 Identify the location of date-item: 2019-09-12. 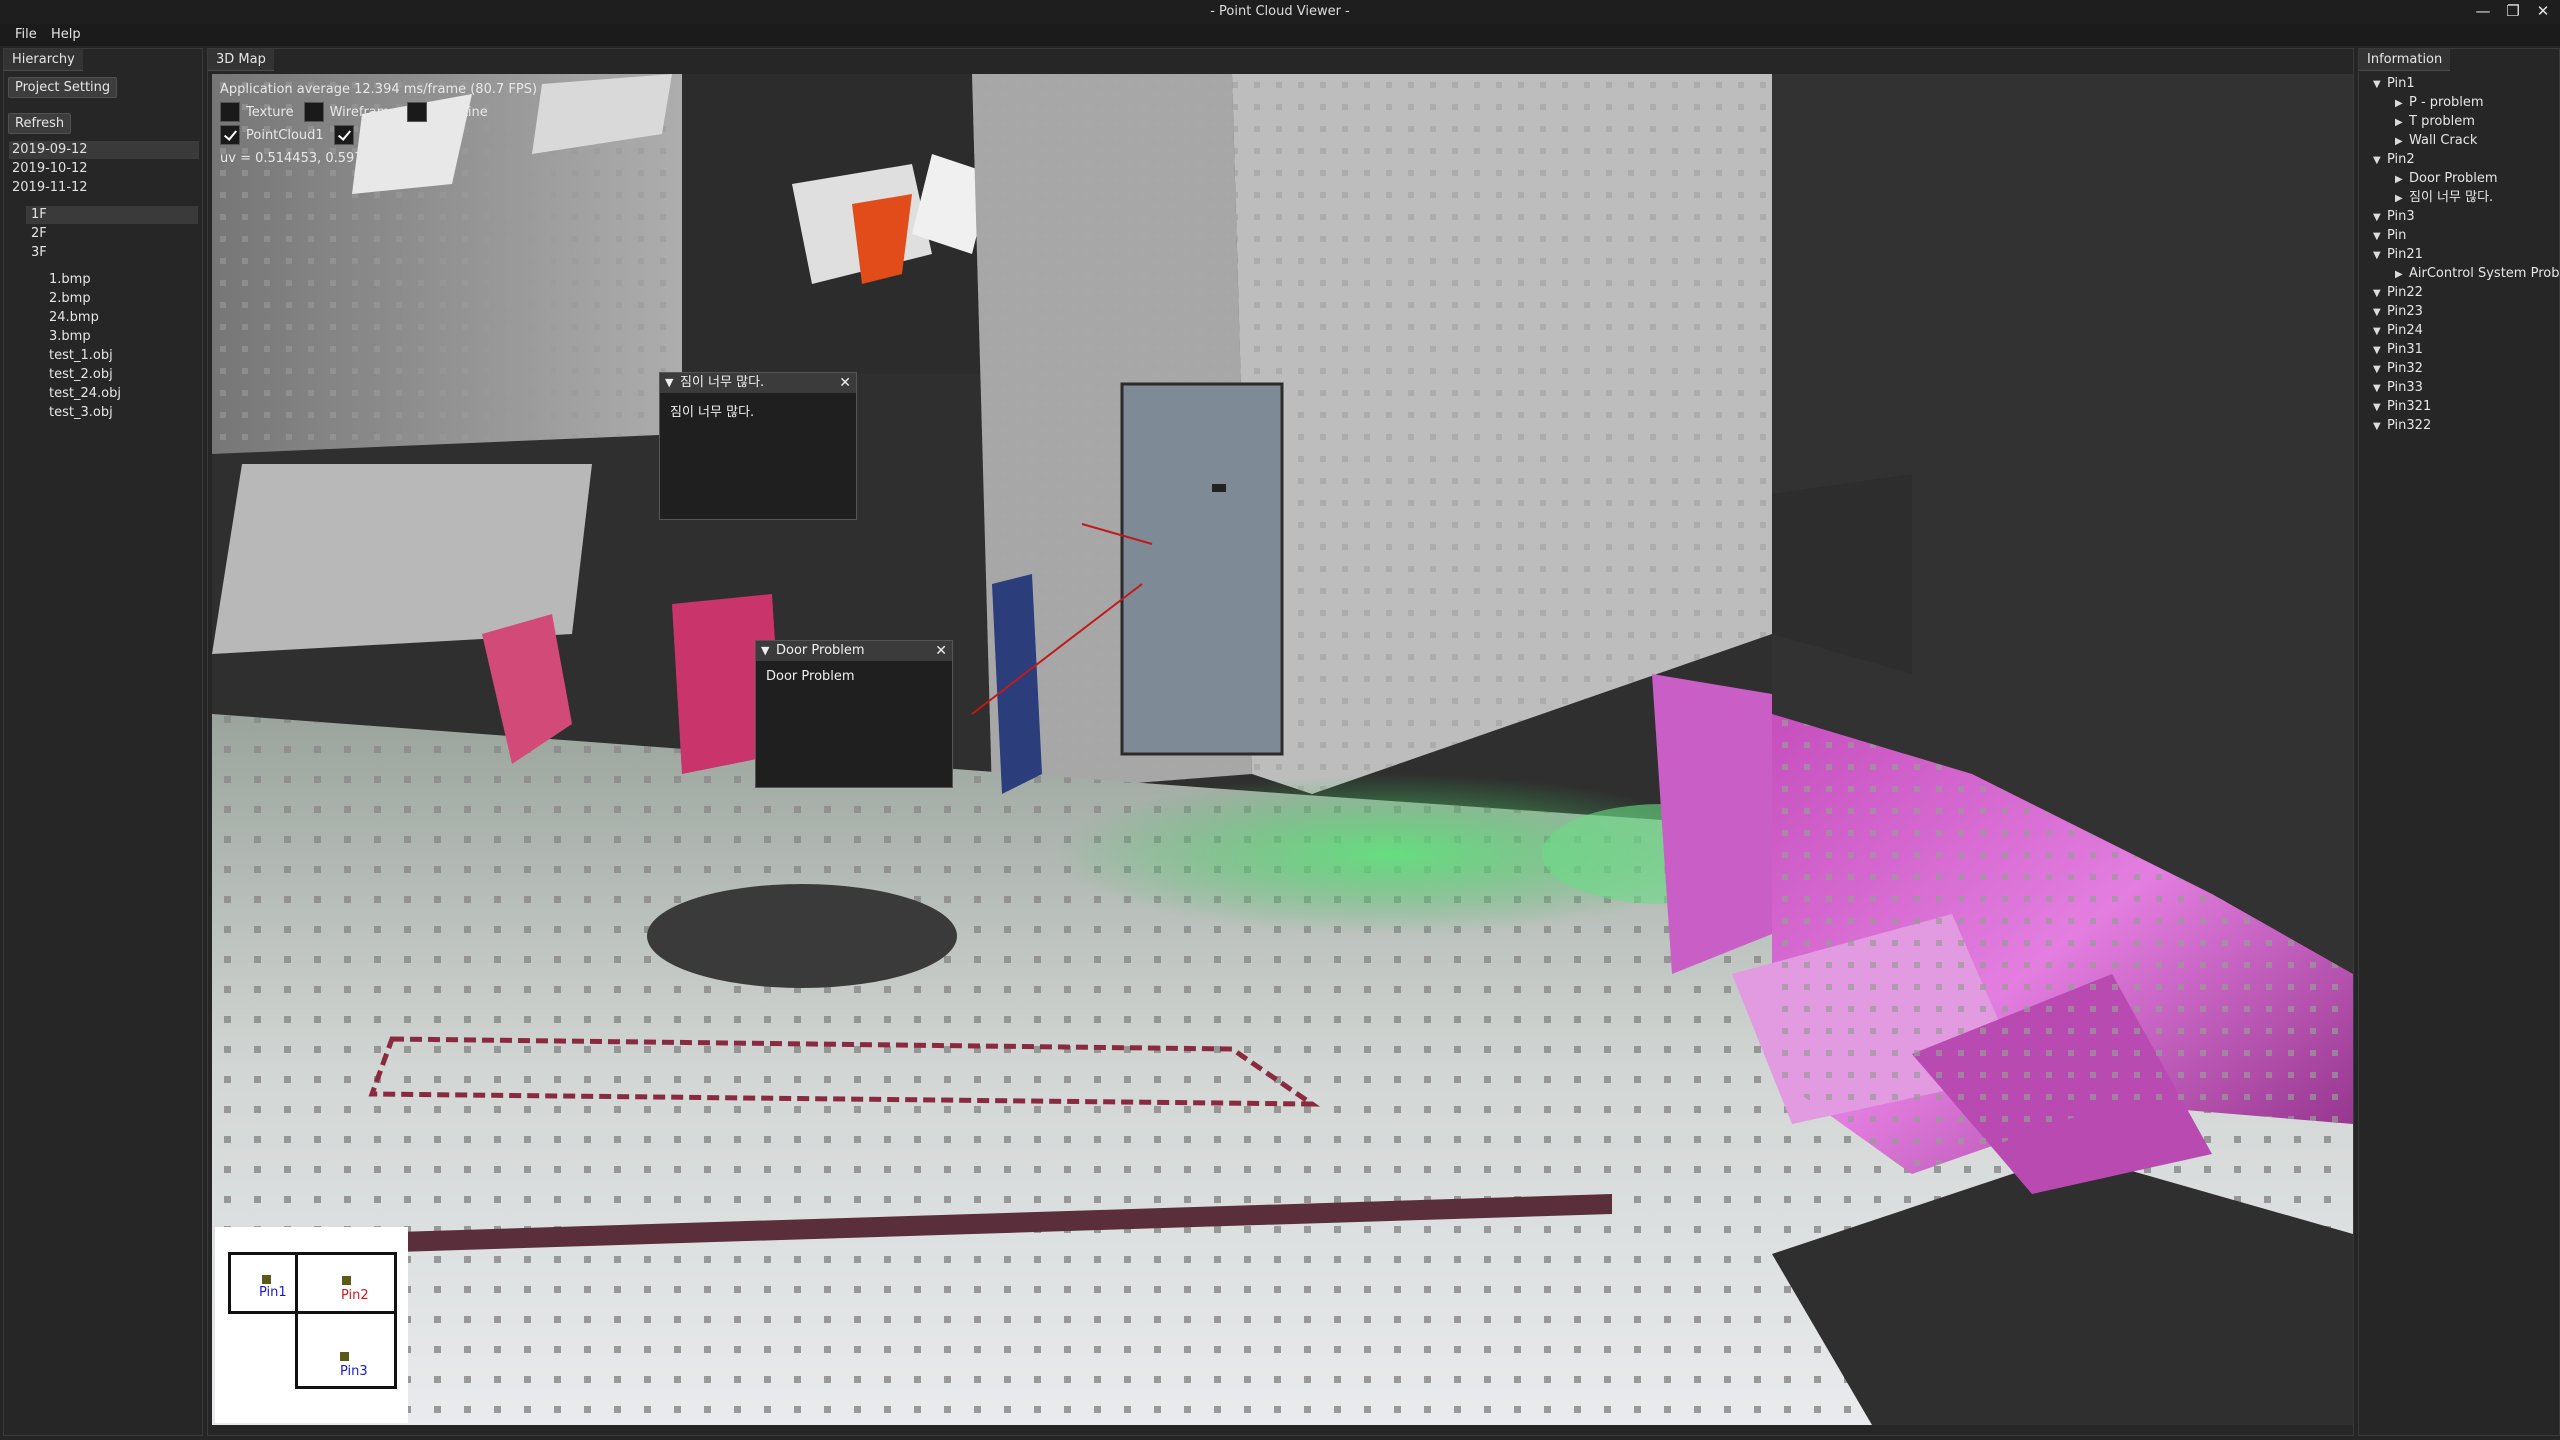
(104, 150).